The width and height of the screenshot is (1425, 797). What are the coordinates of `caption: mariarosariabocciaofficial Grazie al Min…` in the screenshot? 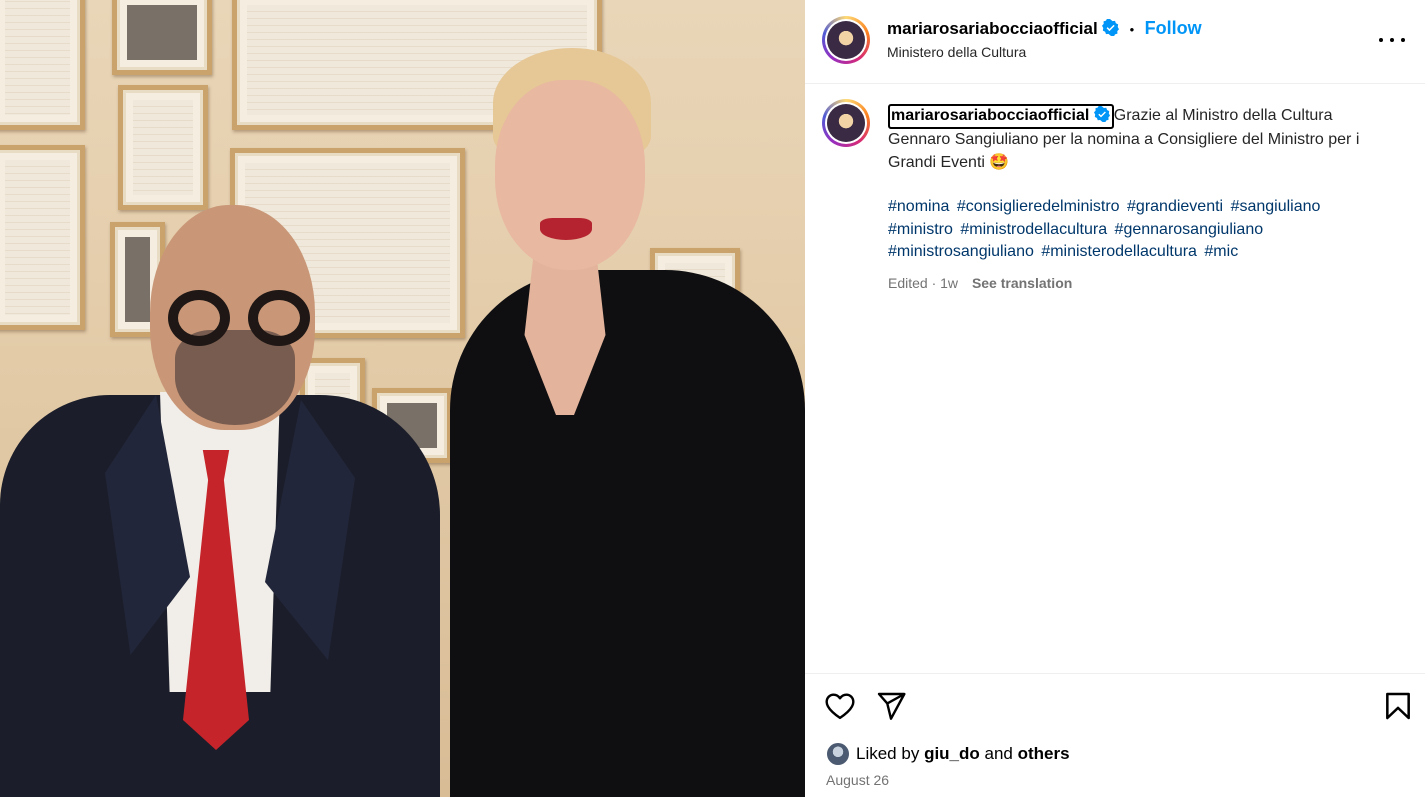 It's located at (1133, 199).